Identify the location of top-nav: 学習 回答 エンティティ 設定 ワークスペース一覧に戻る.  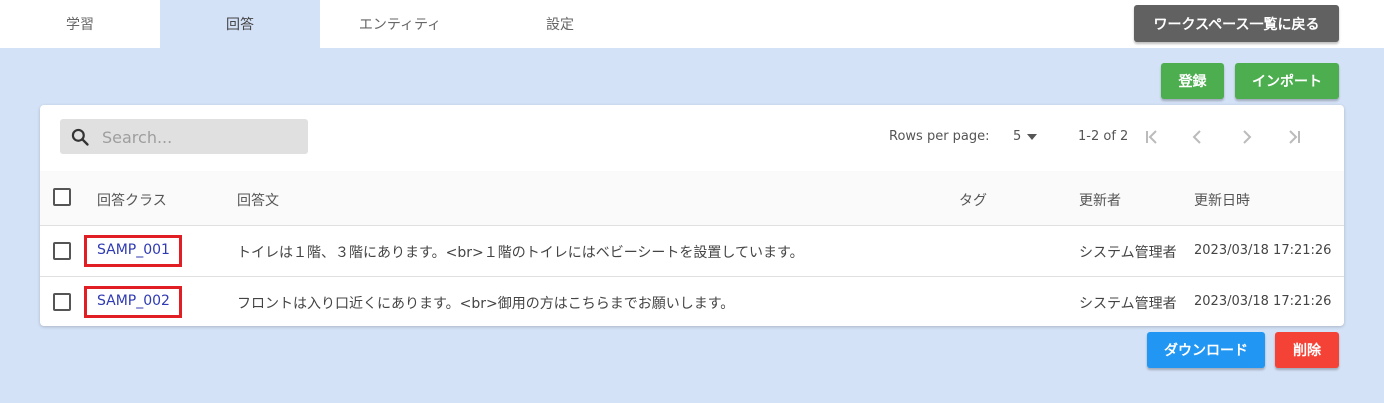
(692, 24).